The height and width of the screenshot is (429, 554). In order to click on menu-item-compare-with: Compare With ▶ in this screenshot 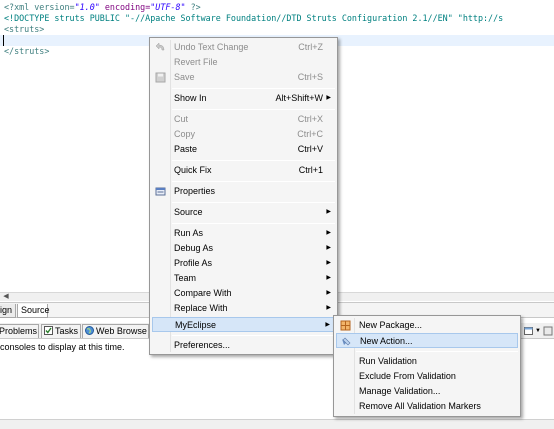, I will do `click(243, 293)`.